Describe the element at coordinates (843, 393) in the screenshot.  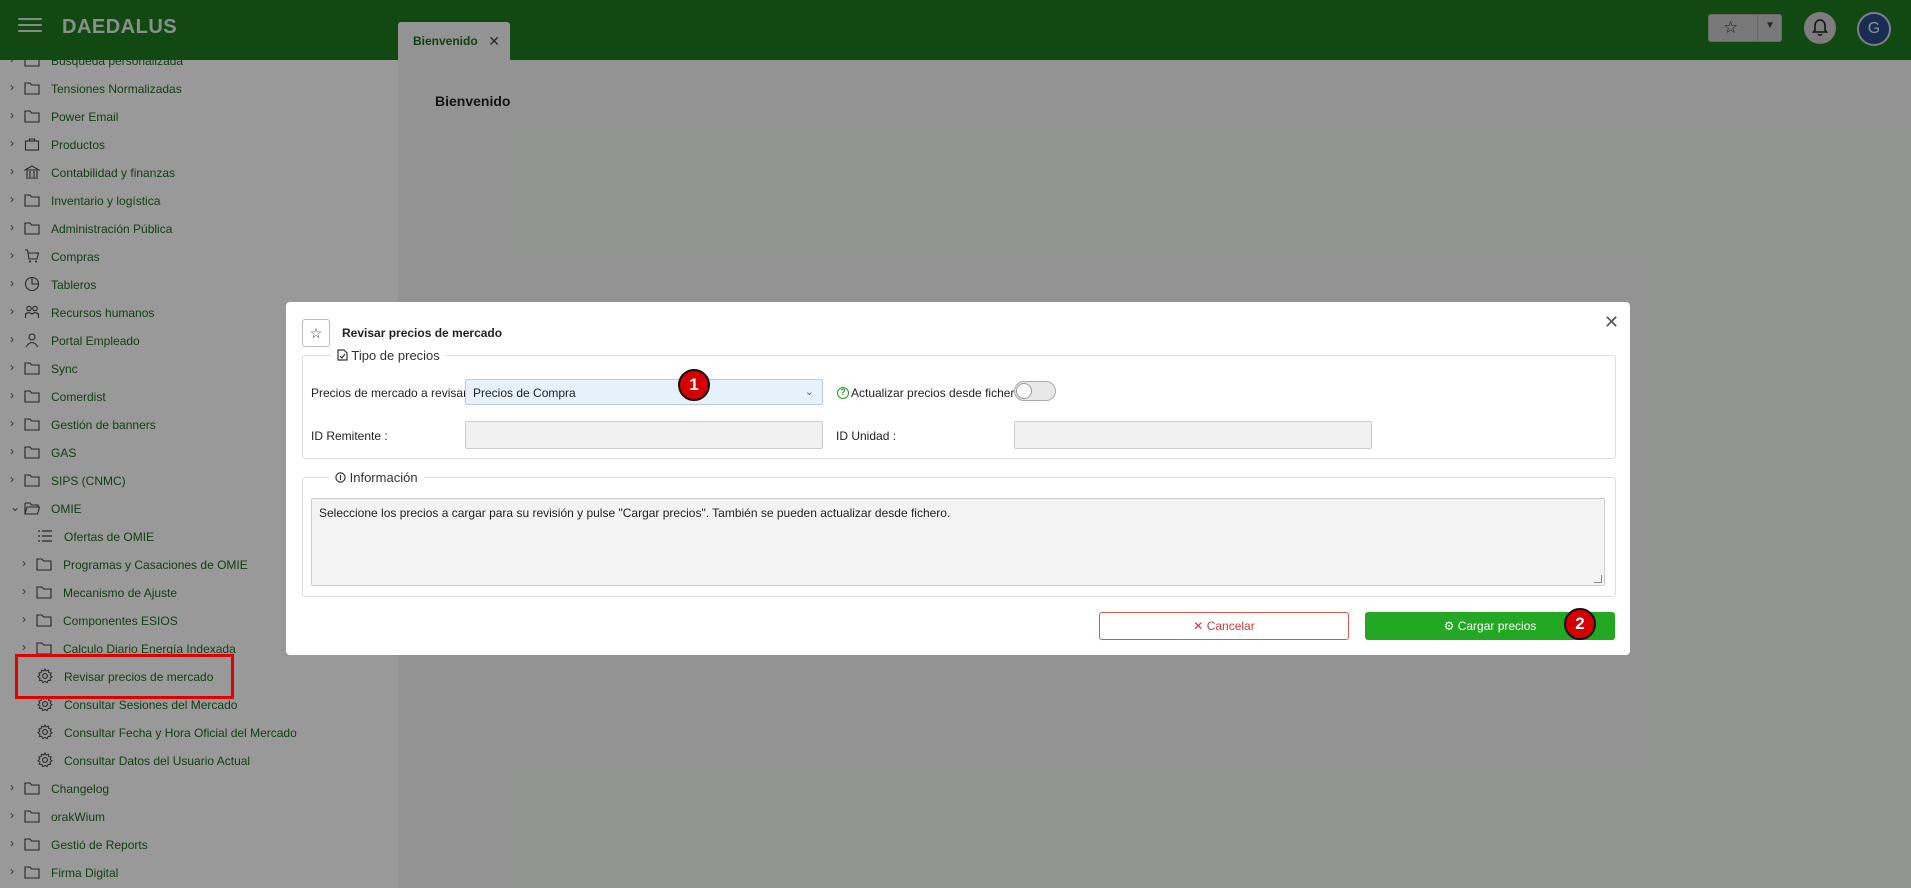
I see `help-icon: ?` at that location.